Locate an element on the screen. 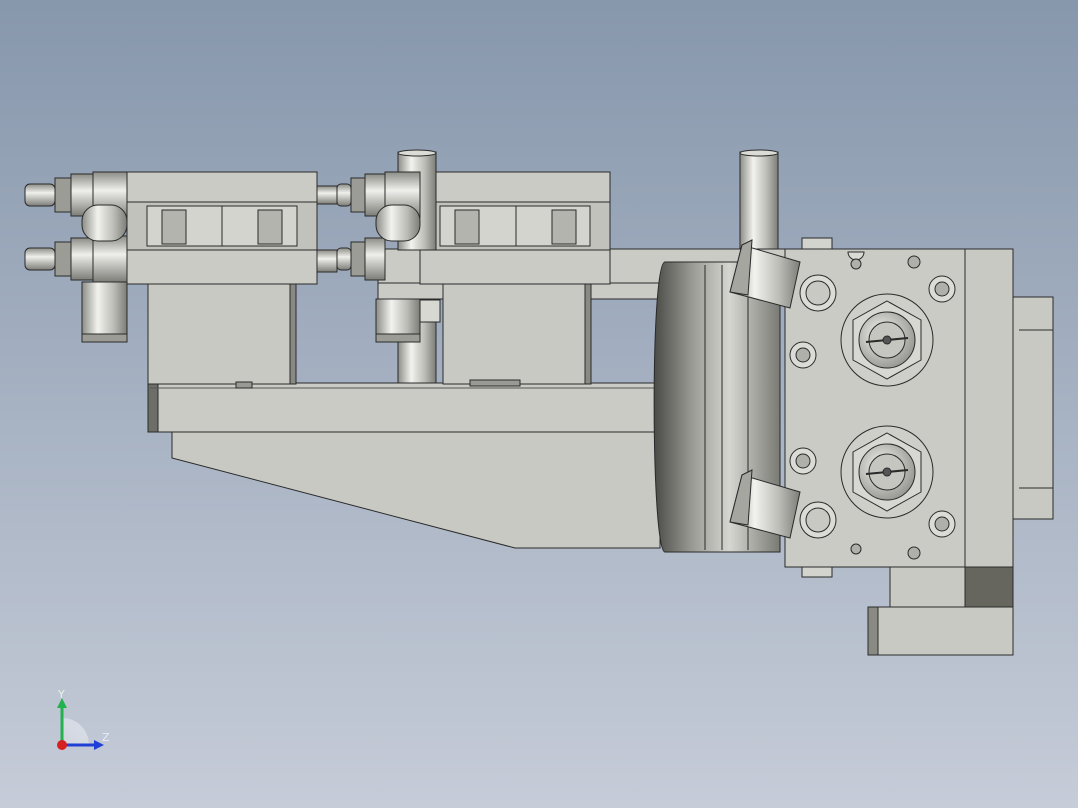 The width and height of the screenshot is (1078, 808). adjust-knob-upper is located at coordinates (887, 340).